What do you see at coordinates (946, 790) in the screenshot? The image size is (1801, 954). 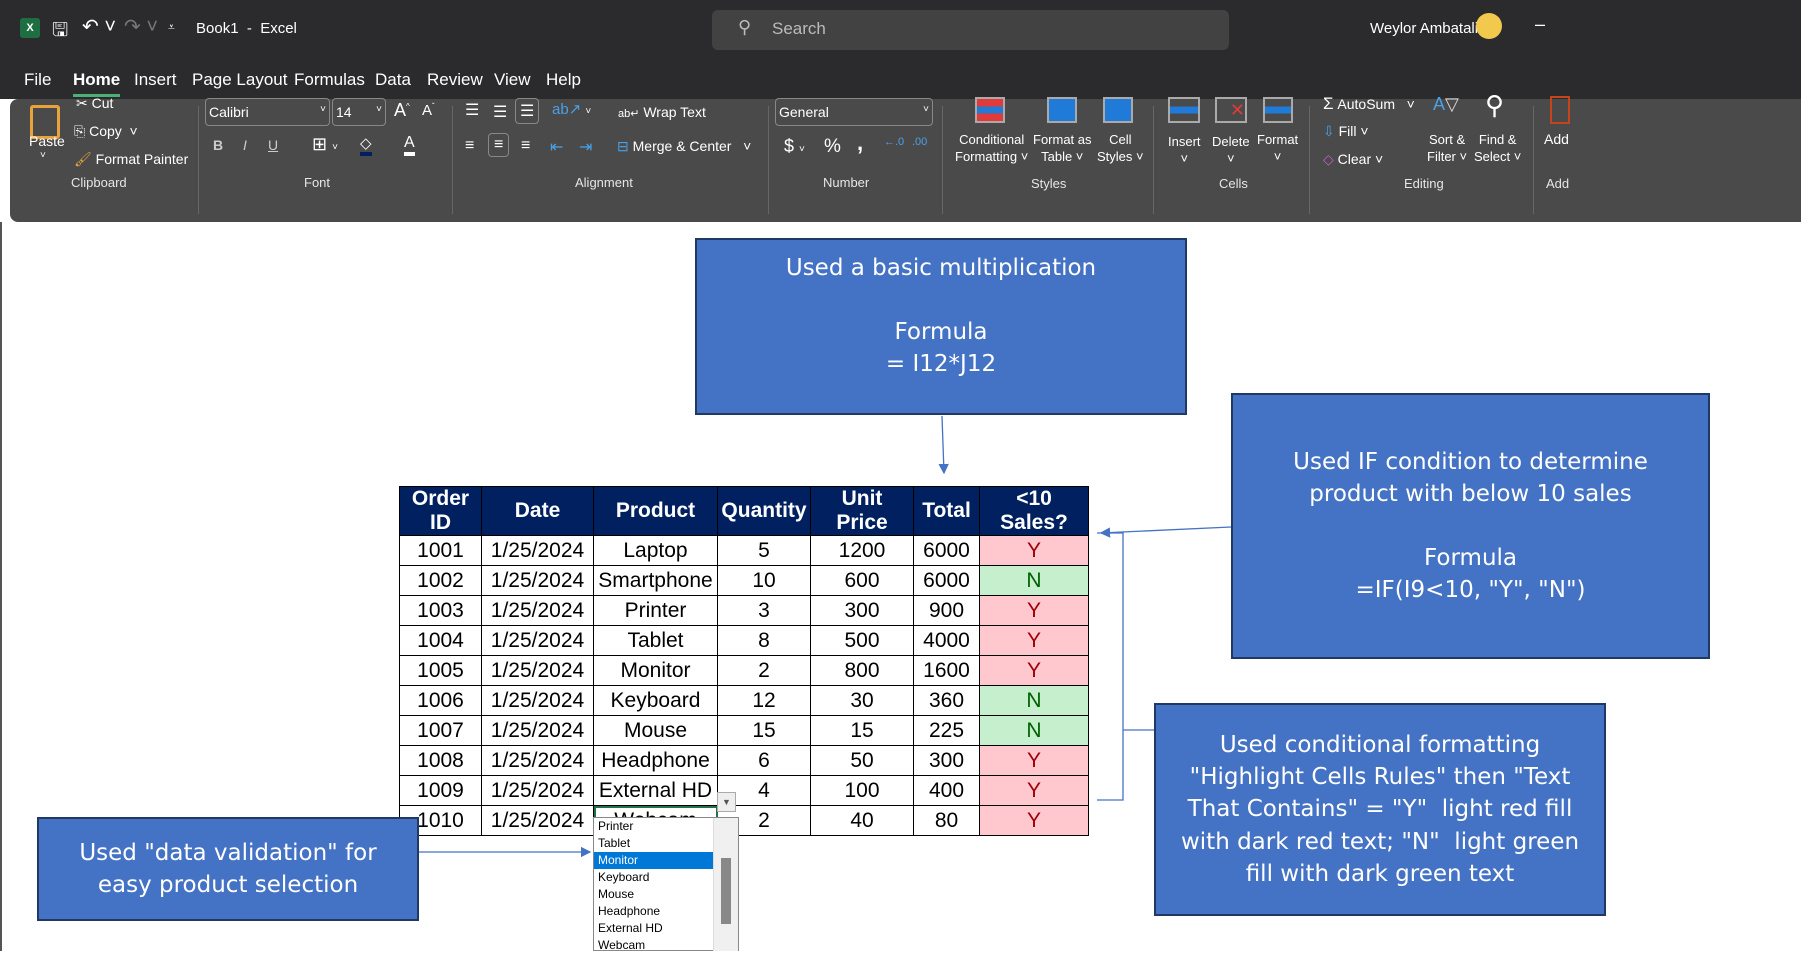 I see `table-cell: 400` at bounding box center [946, 790].